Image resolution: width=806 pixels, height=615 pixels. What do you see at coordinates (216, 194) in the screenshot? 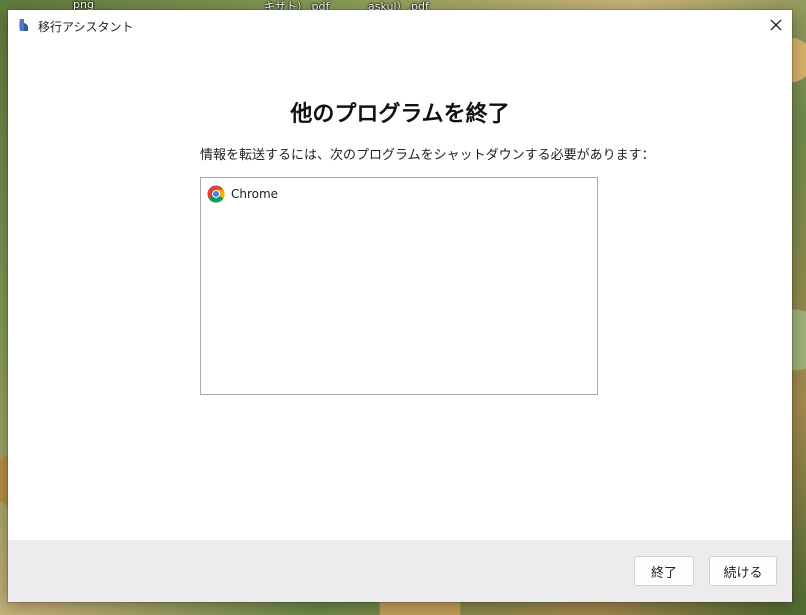
I see `chrome-icon` at bounding box center [216, 194].